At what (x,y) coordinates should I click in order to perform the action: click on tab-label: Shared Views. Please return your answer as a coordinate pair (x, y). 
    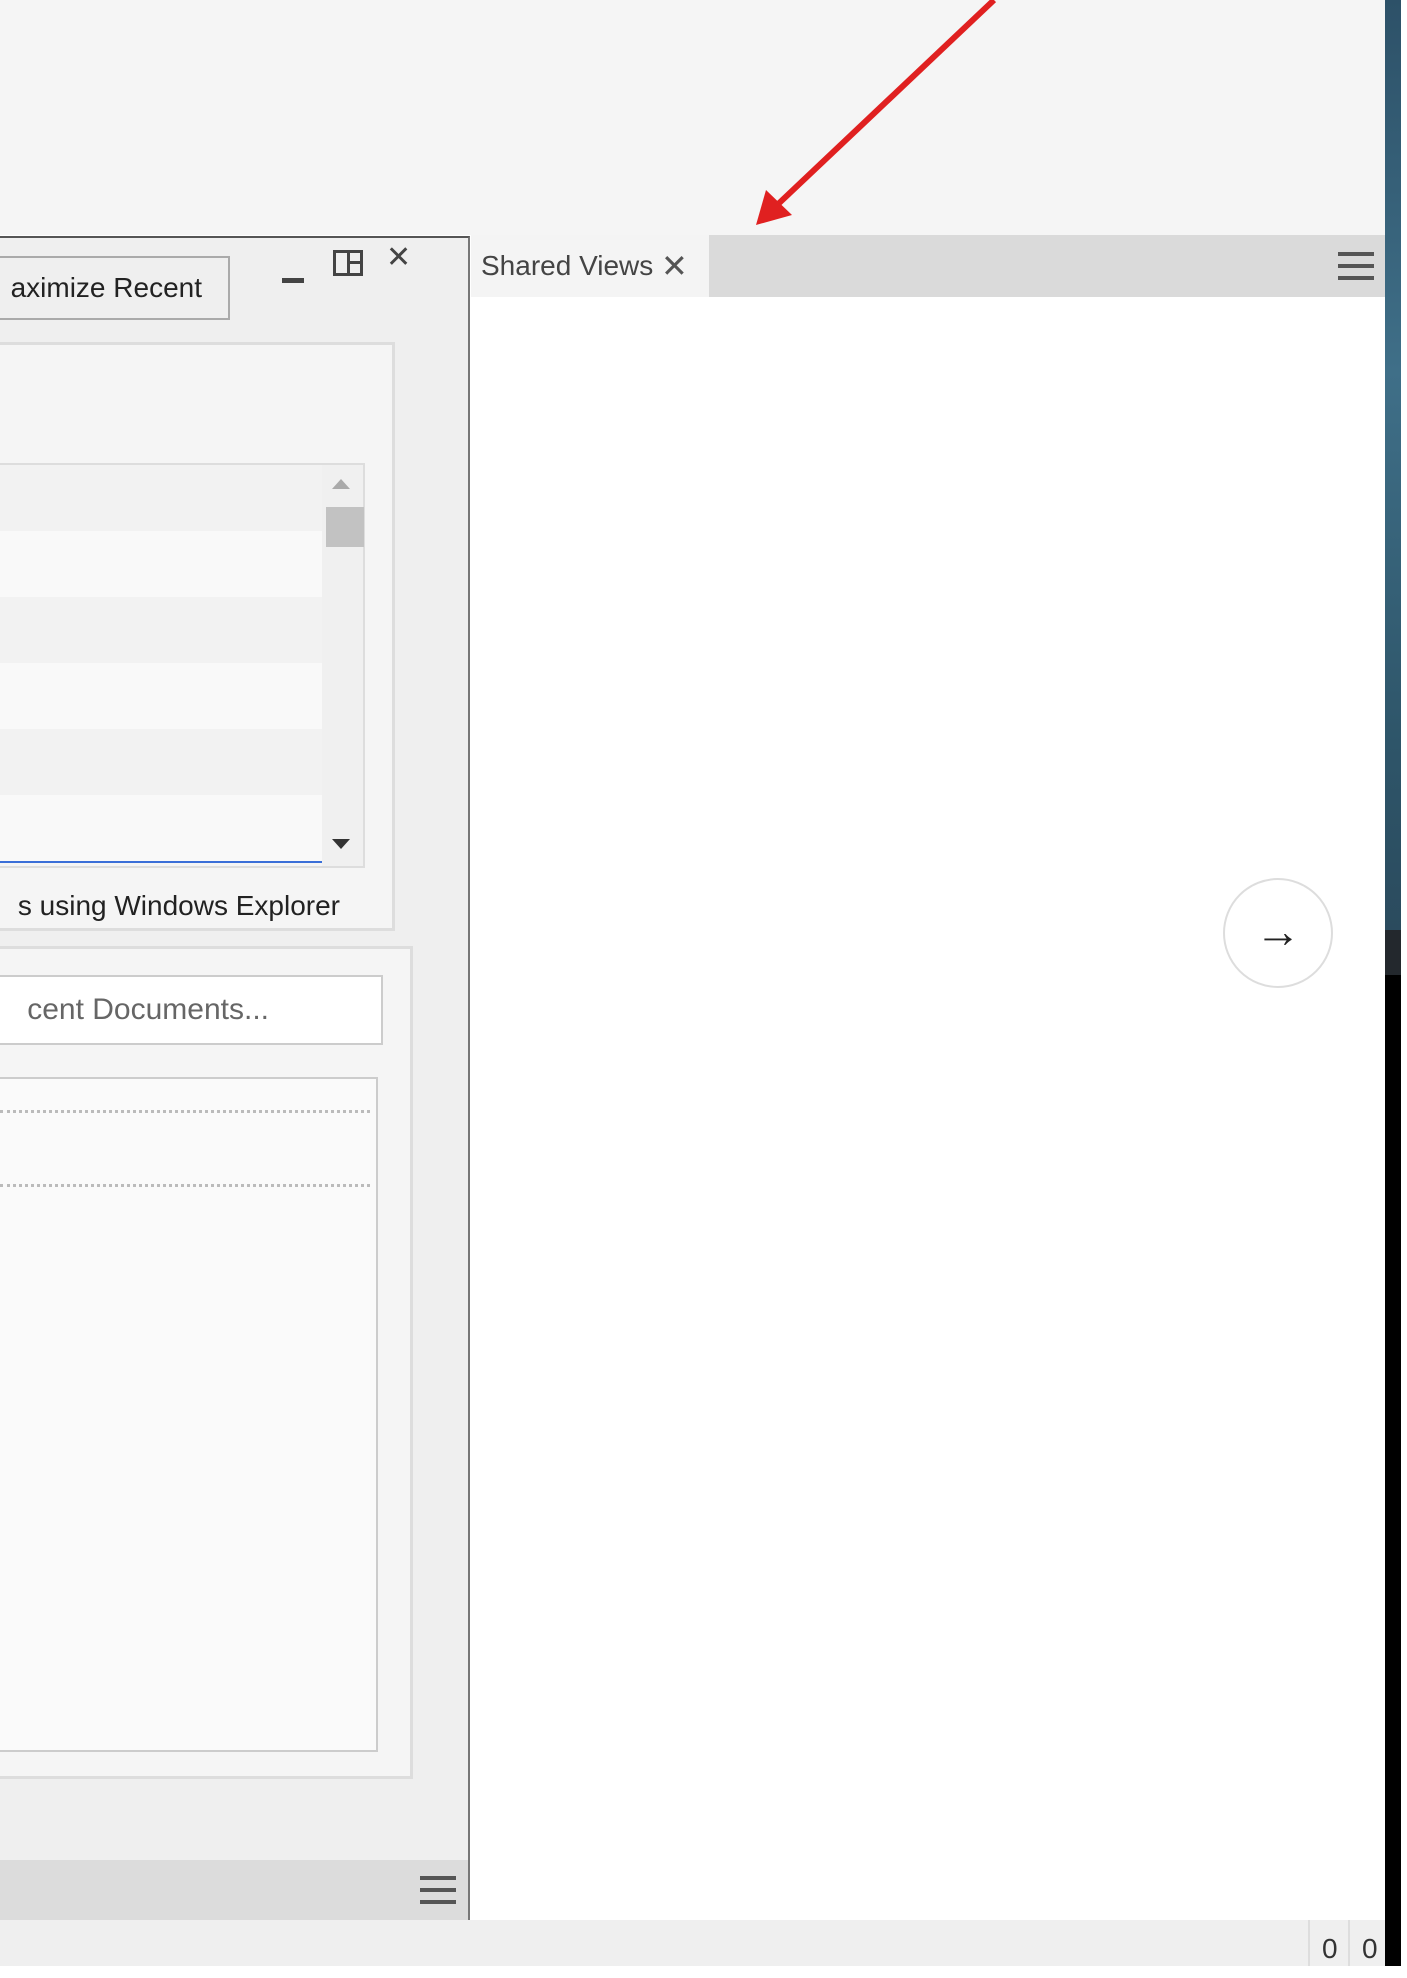
    Looking at the image, I should click on (567, 265).